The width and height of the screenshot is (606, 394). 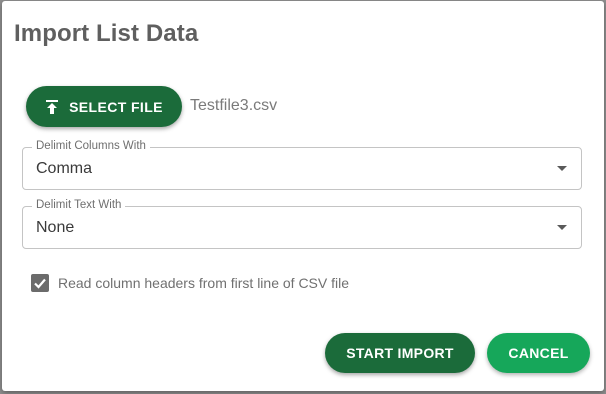 I want to click on select-file-button: SELECT FILE, so click(x=104, y=106).